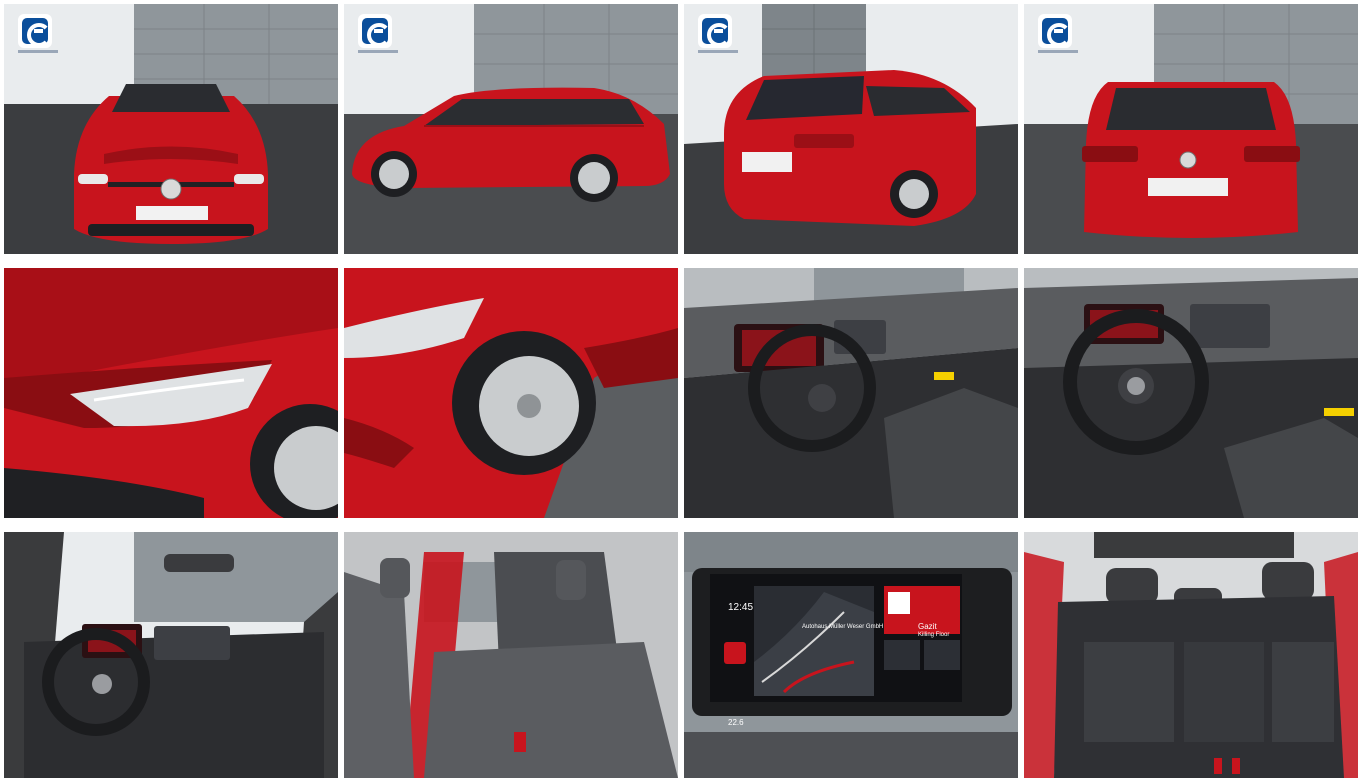  I want to click on rear-seats-side-image, so click(511, 655).